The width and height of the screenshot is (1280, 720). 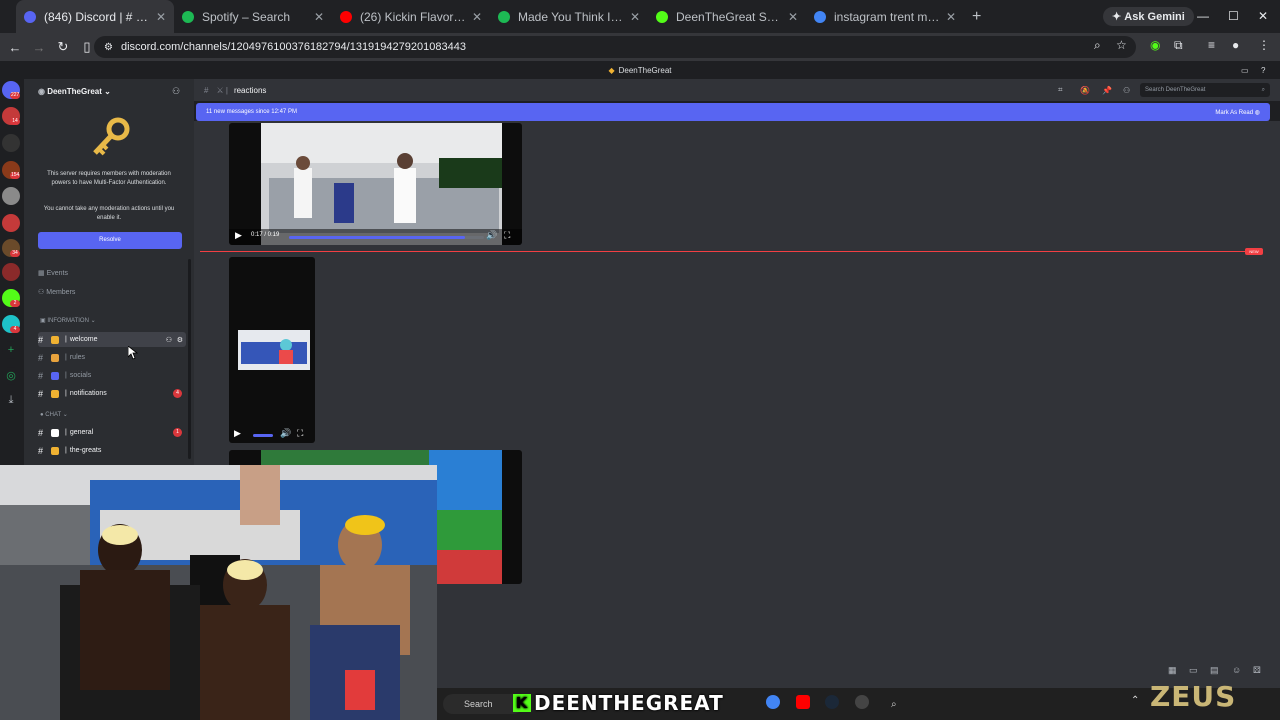 What do you see at coordinates (54, 414) in the screenshot?
I see `category-chat: ● CHAT ⌄` at bounding box center [54, 414].